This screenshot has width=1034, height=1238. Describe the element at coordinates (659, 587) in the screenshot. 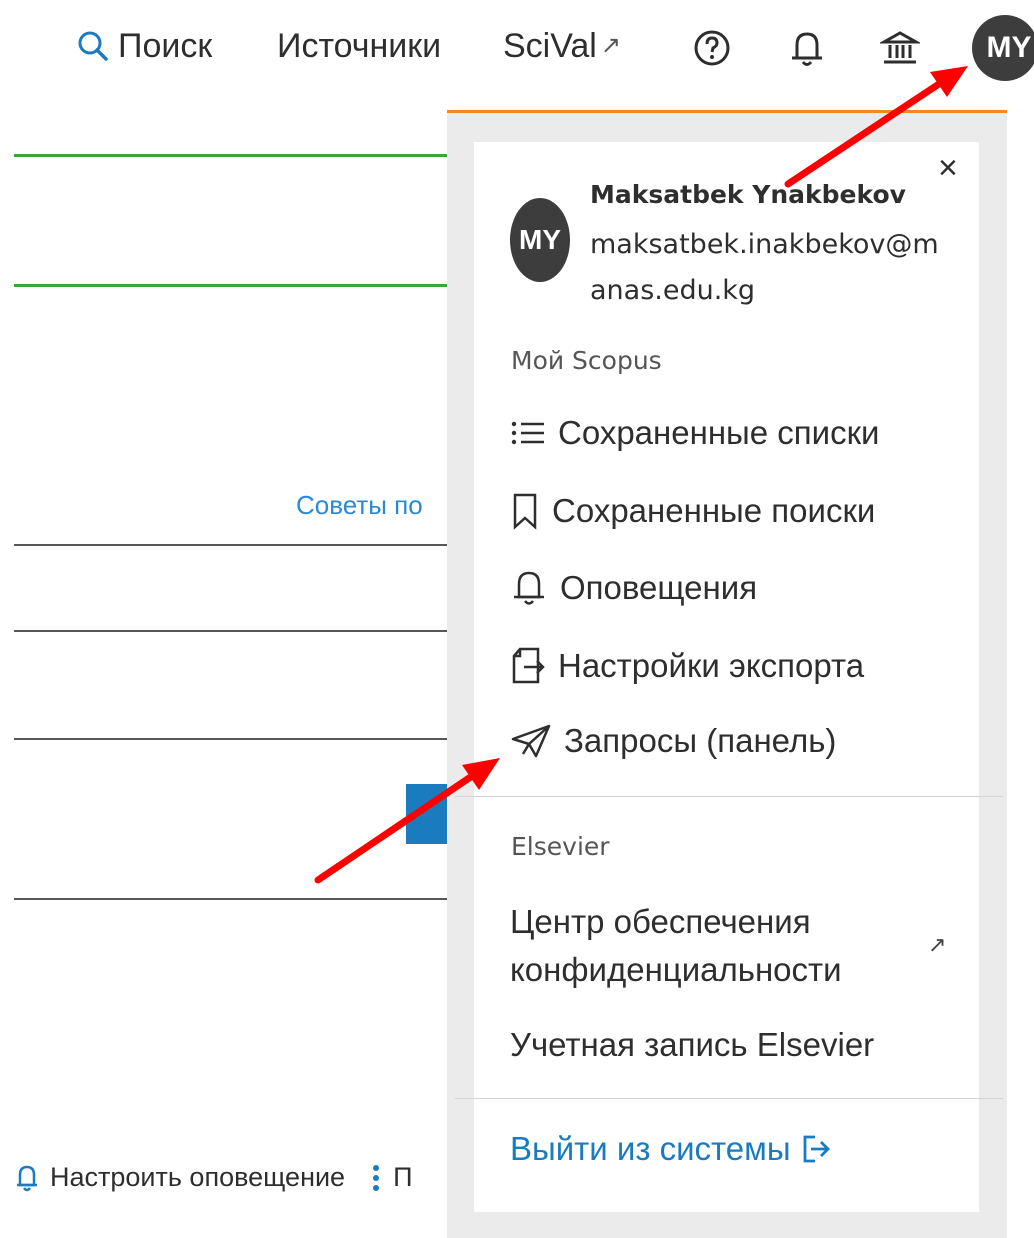

I see `menu-item-label: Оповещения` at that location.